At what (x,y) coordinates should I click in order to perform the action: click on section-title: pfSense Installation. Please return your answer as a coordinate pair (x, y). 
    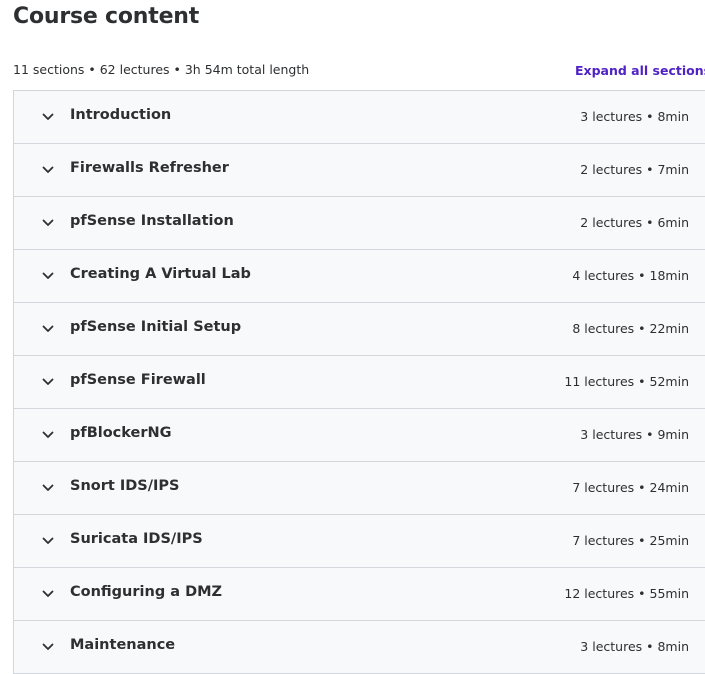
    Looking at the image, I should click on (152, 221).